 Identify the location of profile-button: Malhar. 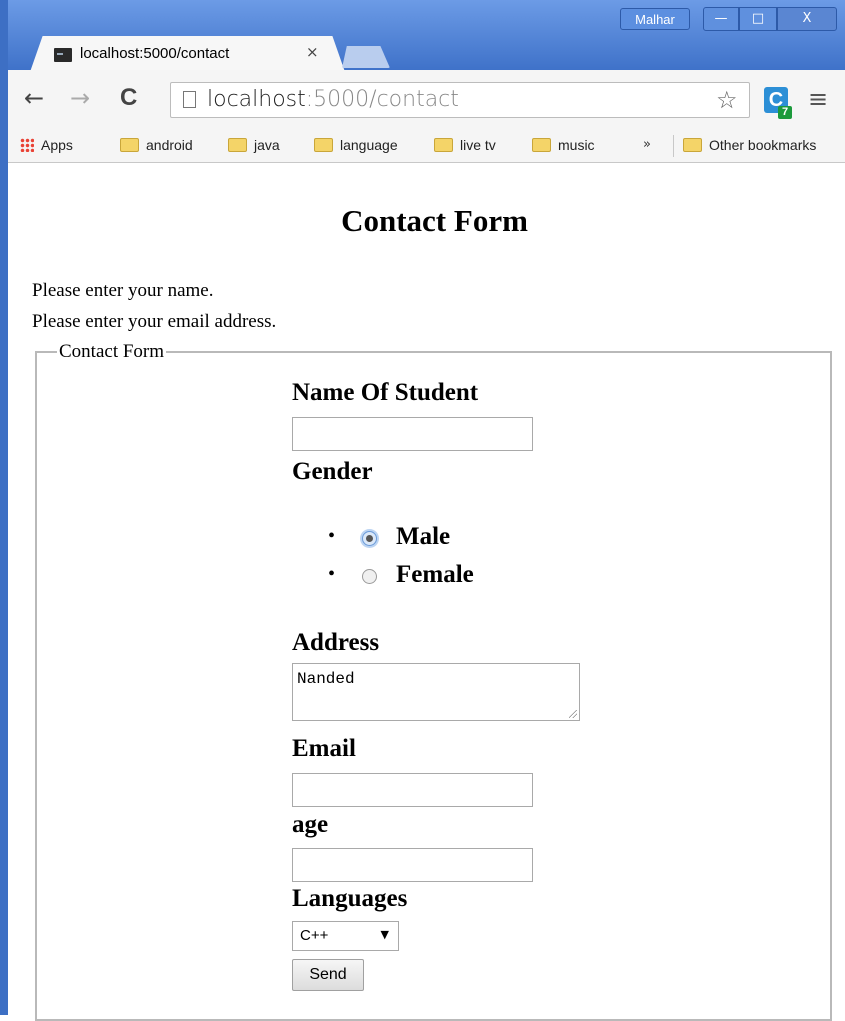
(655, 19).